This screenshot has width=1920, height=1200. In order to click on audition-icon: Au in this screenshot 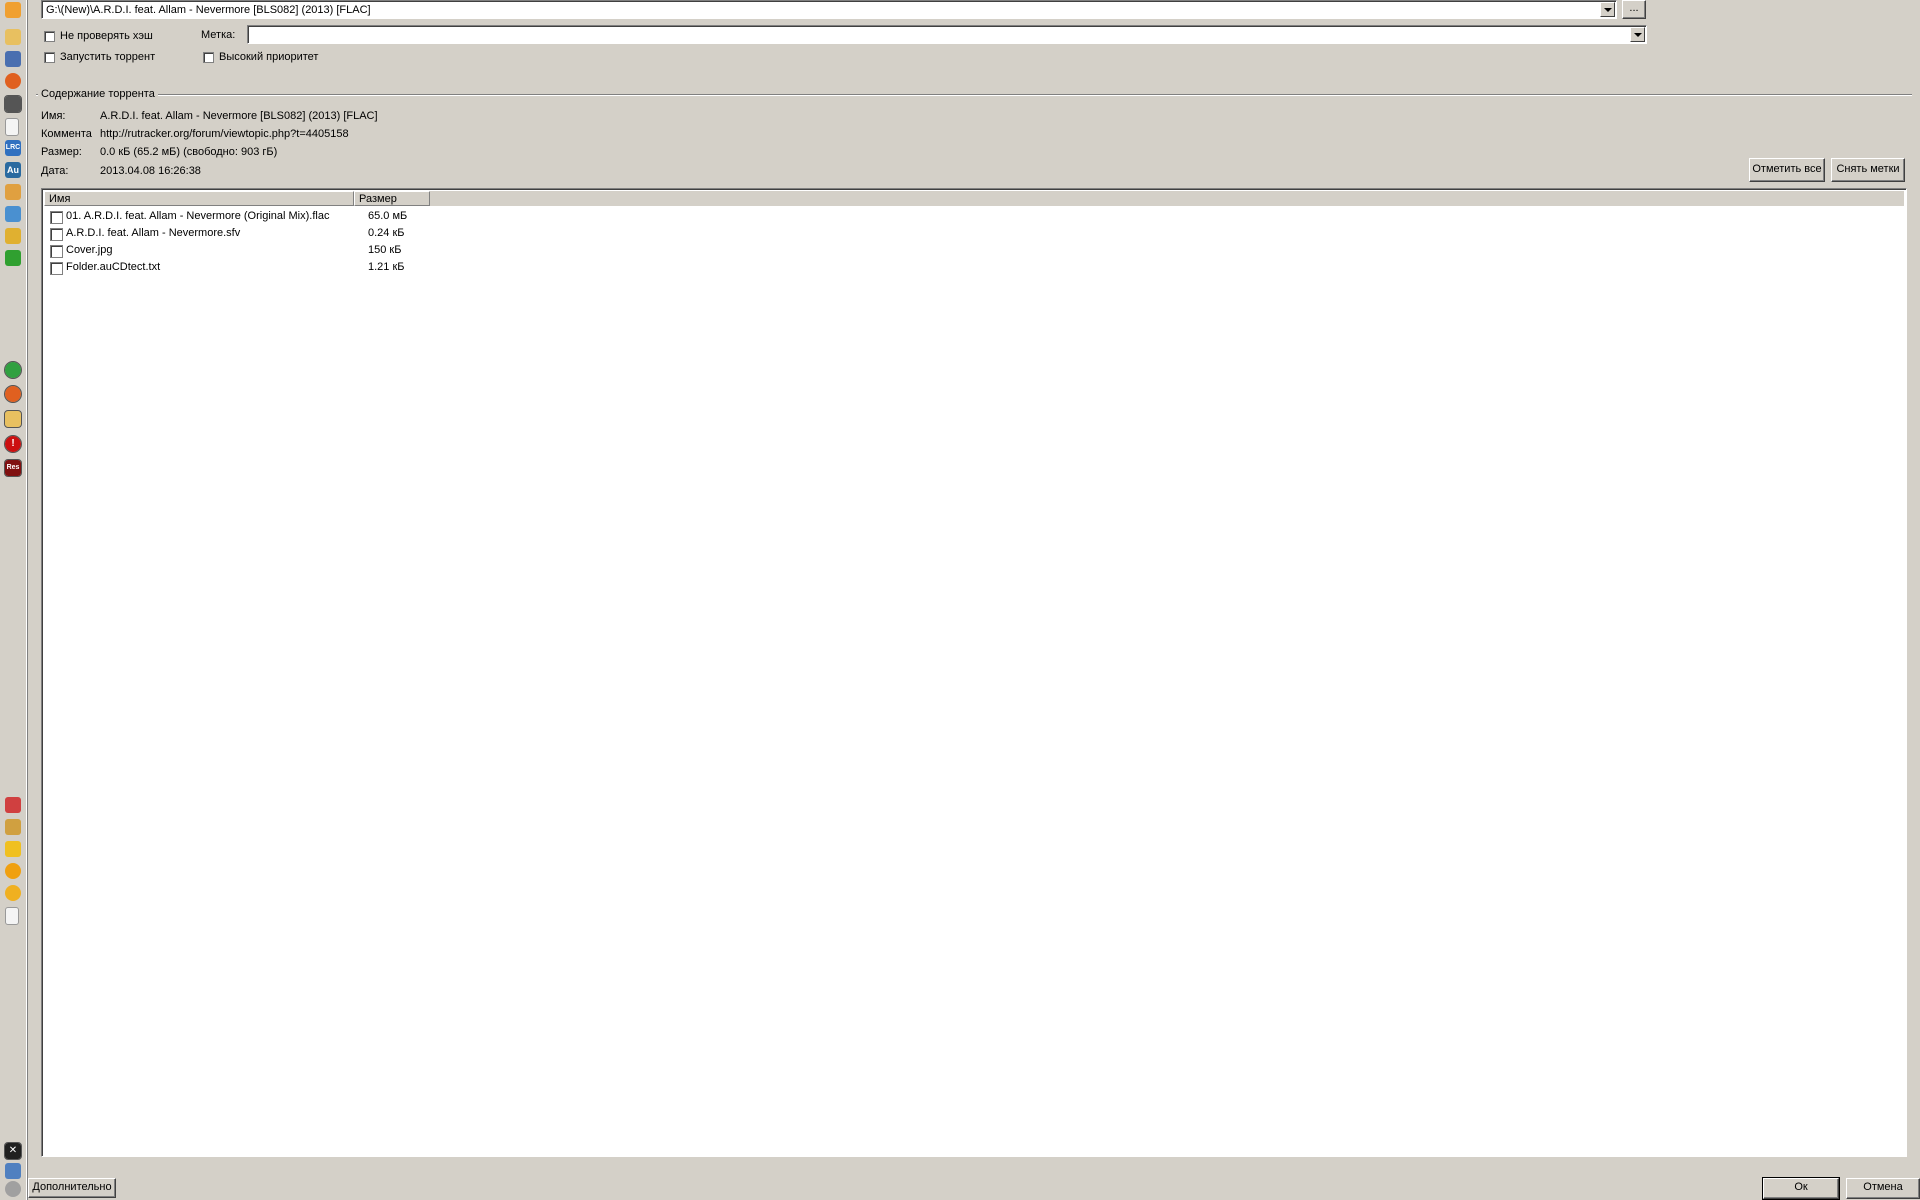, I will do `click(13, 170)`.